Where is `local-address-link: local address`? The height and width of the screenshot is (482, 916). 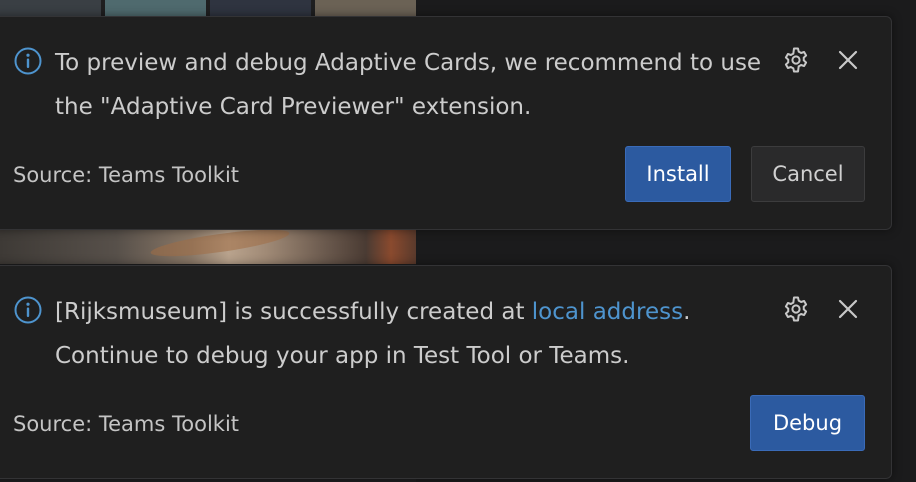 local-address-link: local address is located at coordinates (607, 312).